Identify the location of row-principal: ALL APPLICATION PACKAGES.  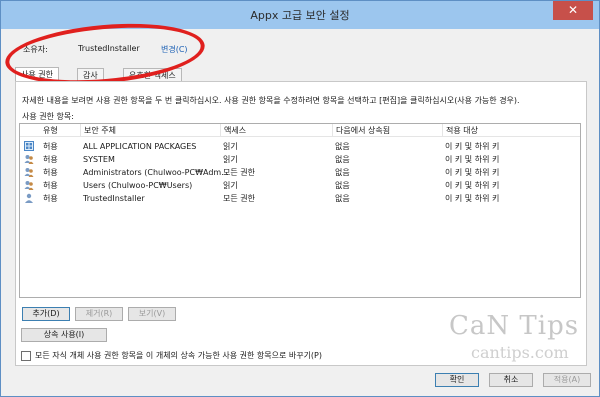
(140, 146).